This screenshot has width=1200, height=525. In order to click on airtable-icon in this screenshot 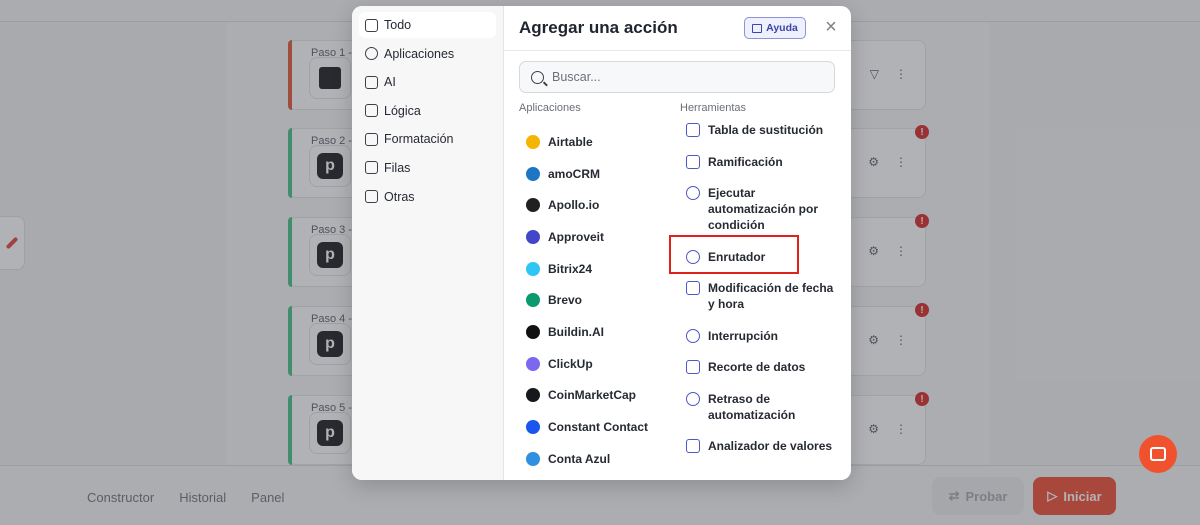, I will do `click(533, 141)`.